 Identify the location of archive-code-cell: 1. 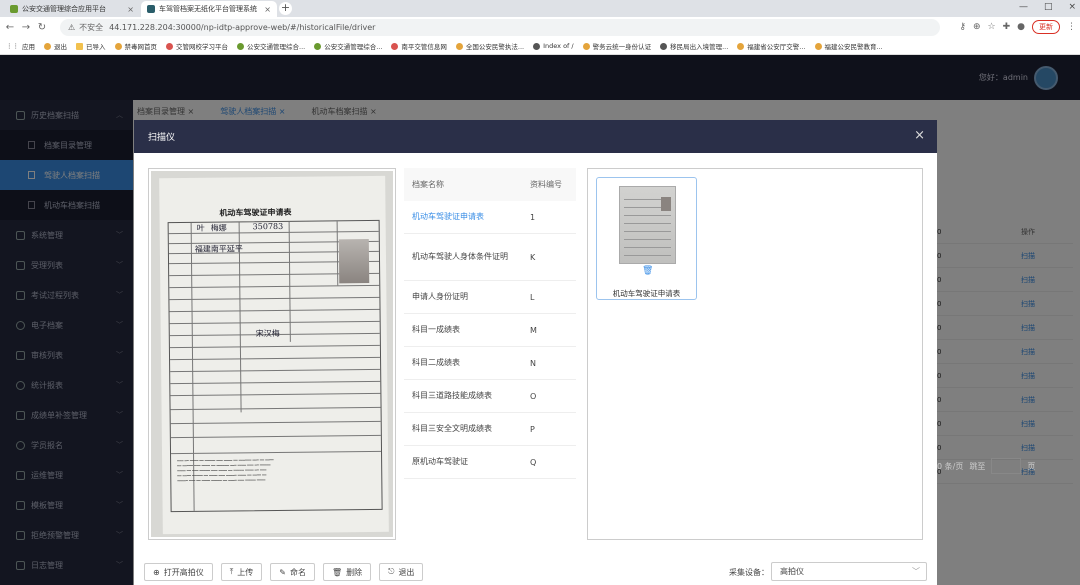
(533, 217).